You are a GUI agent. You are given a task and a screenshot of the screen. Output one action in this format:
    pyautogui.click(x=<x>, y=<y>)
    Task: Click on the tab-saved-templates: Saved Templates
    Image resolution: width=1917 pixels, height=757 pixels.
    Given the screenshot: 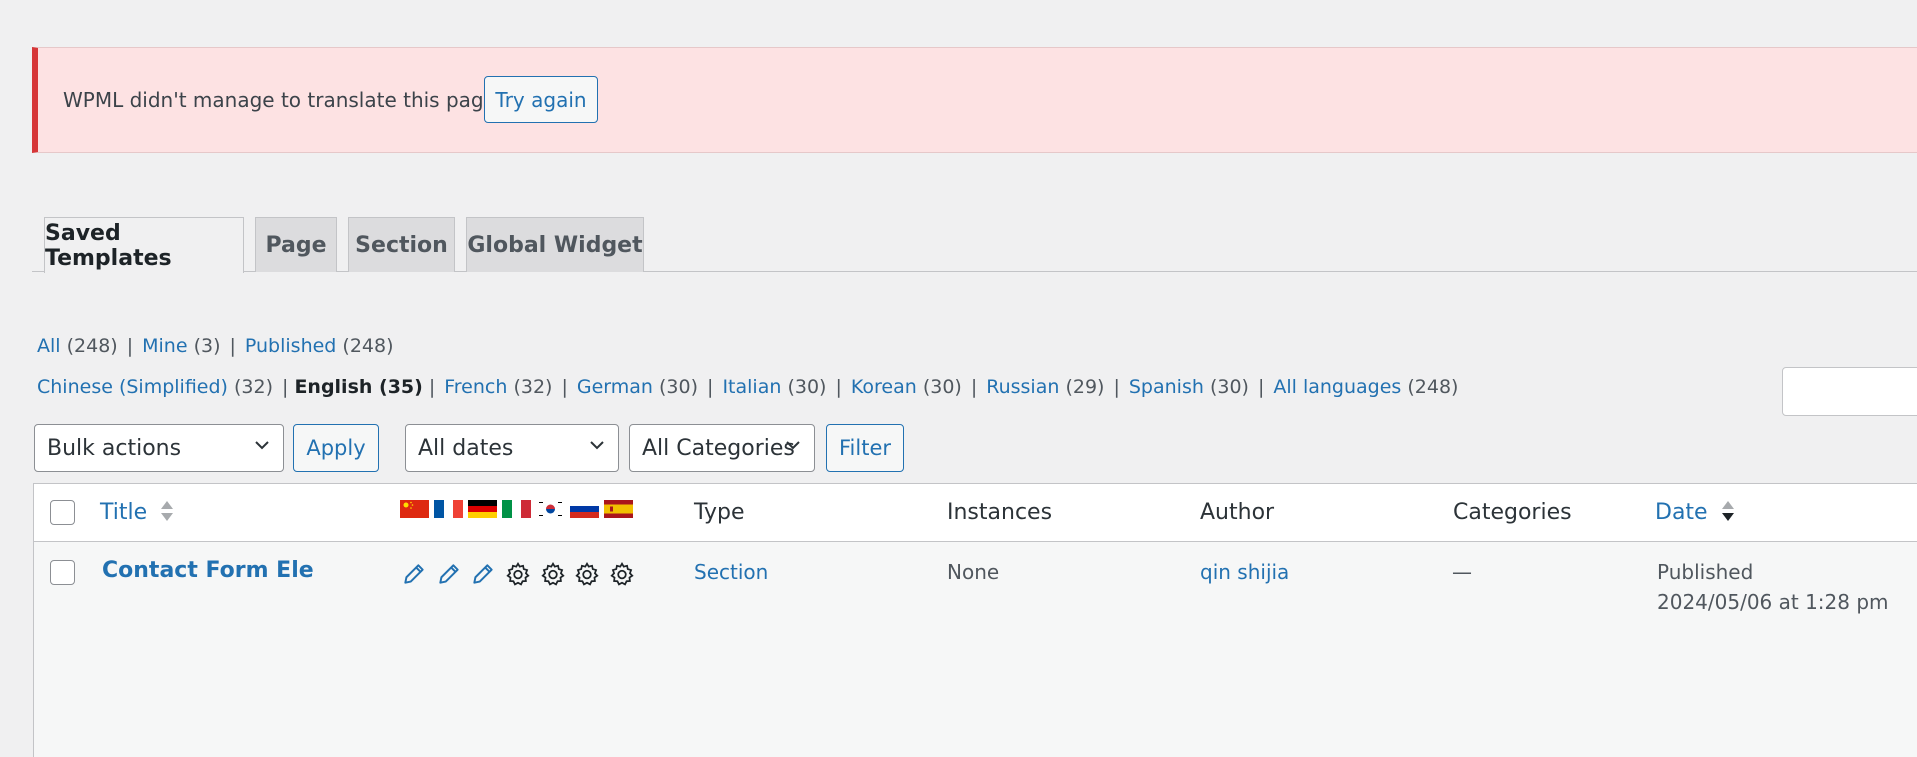 What is the action you would take?
    pyautogui.click(x=144, y=245)
    